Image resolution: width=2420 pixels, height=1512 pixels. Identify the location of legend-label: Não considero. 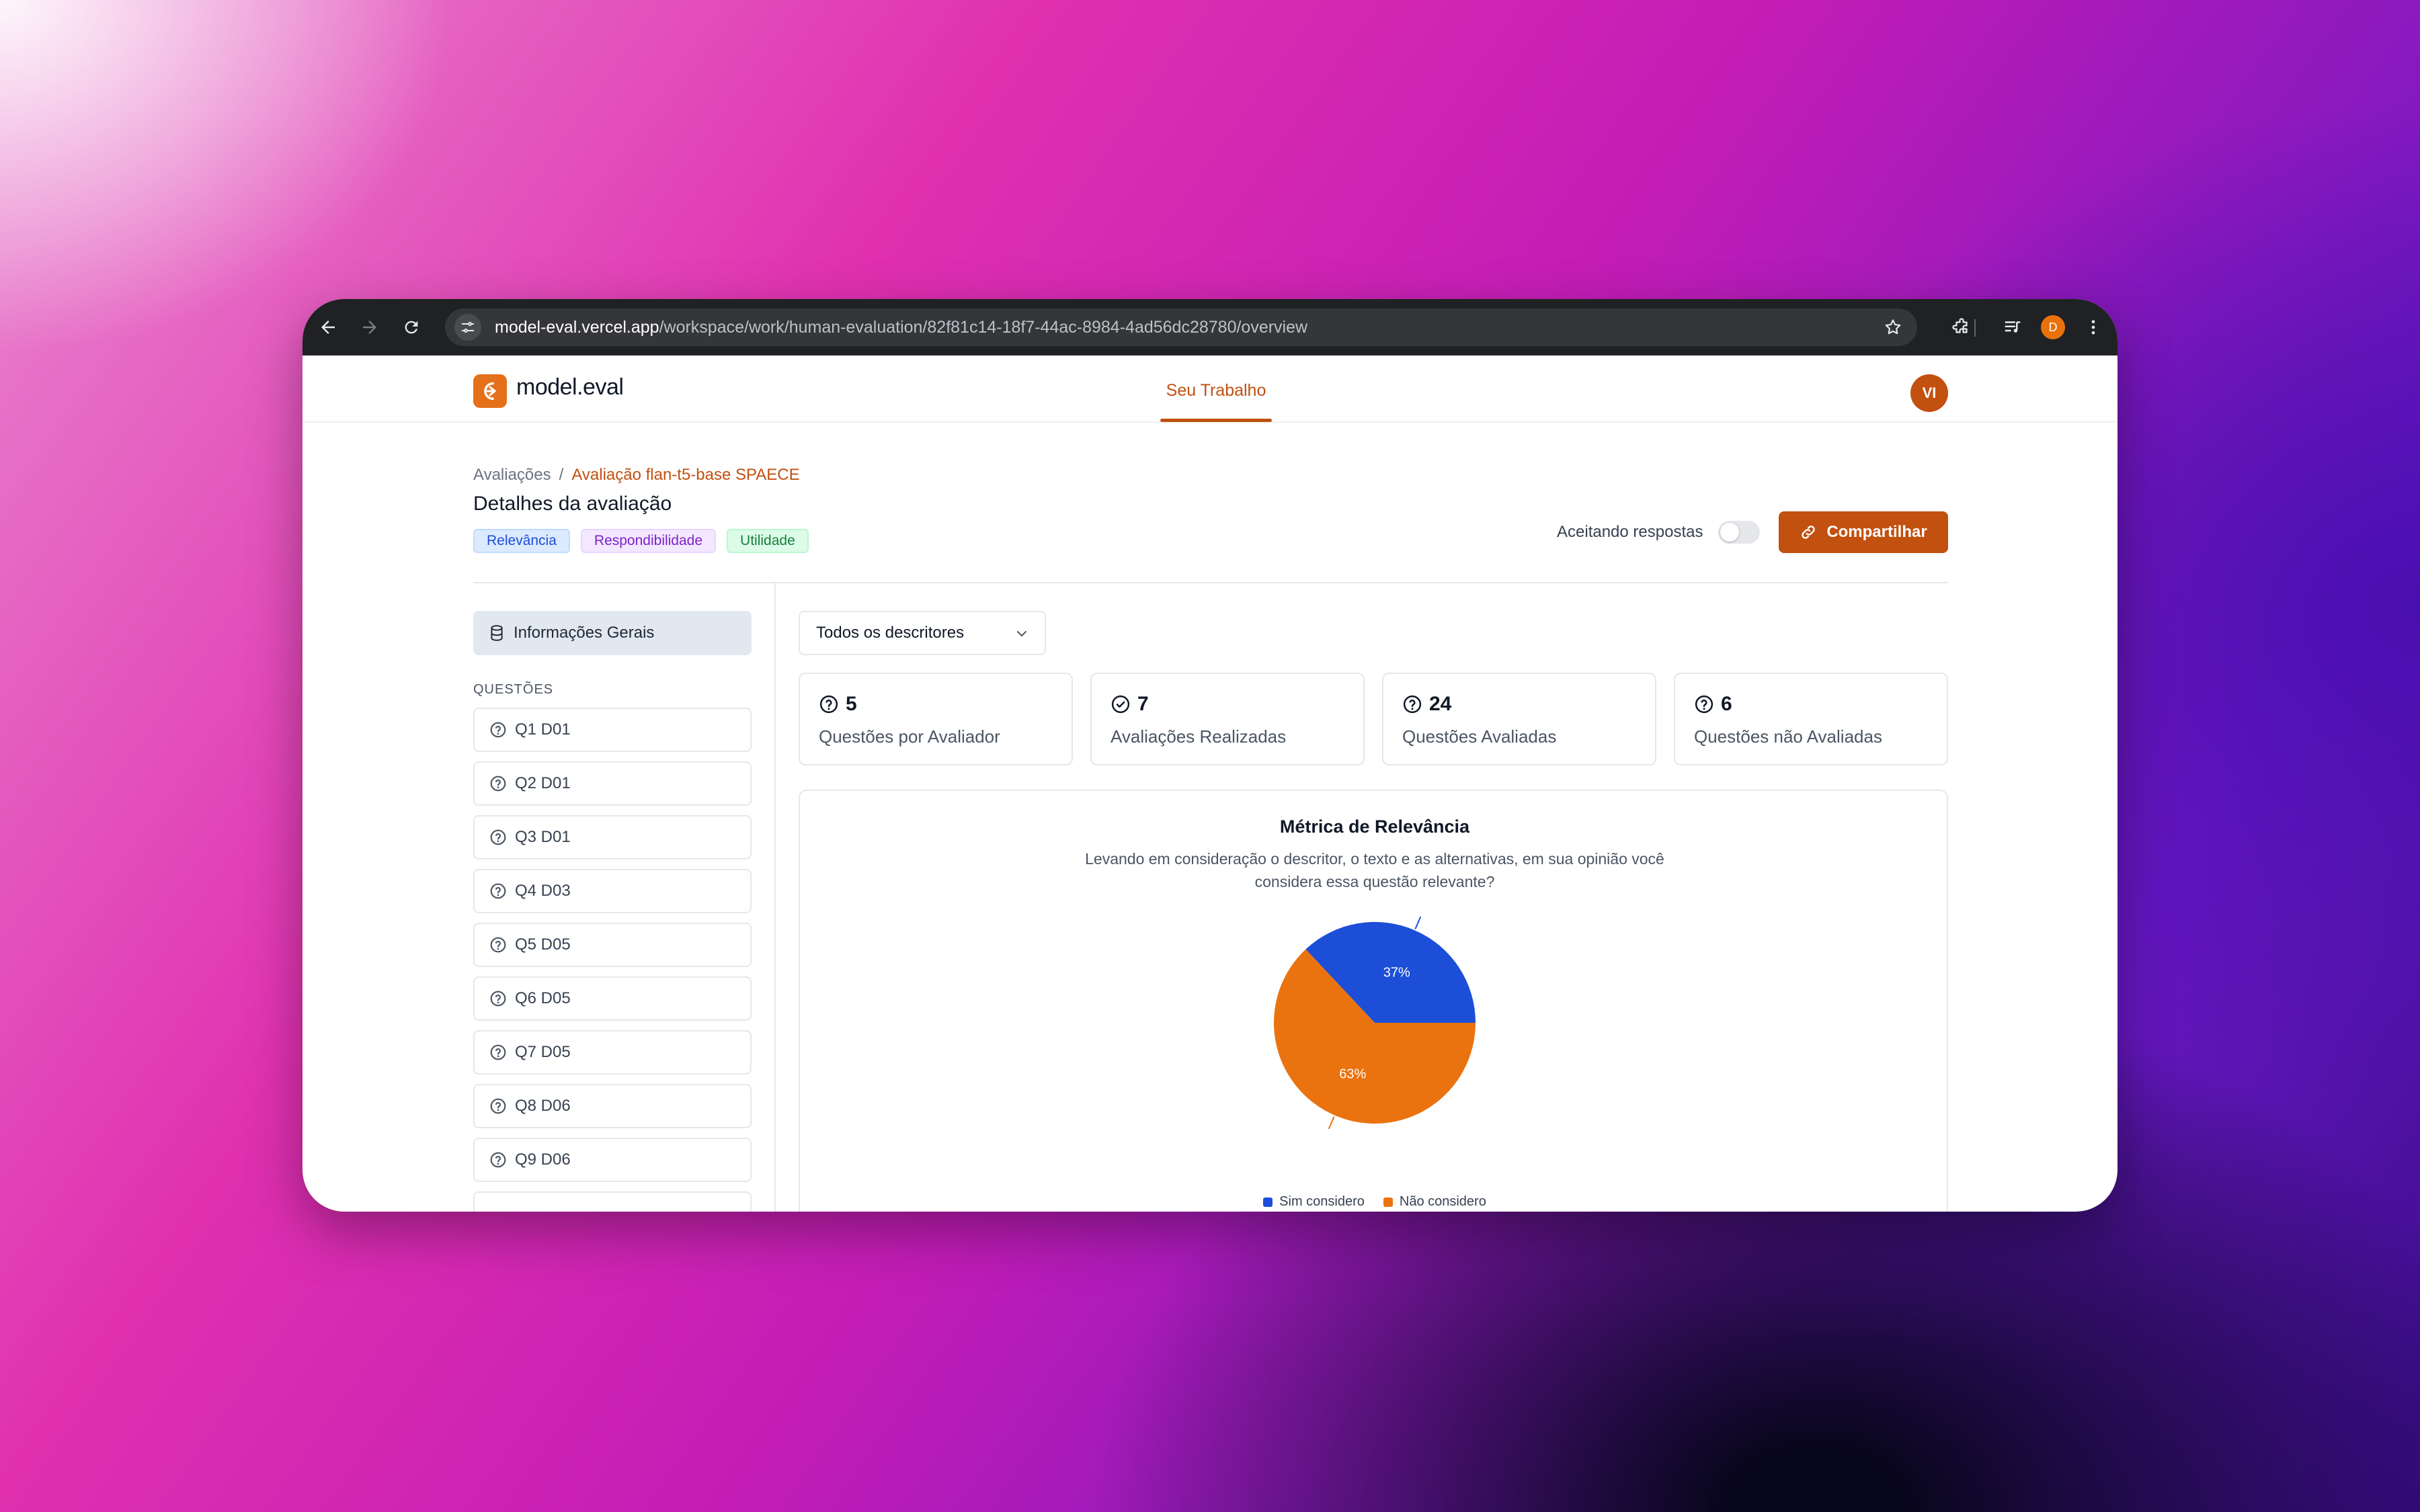
(1442, 1202).